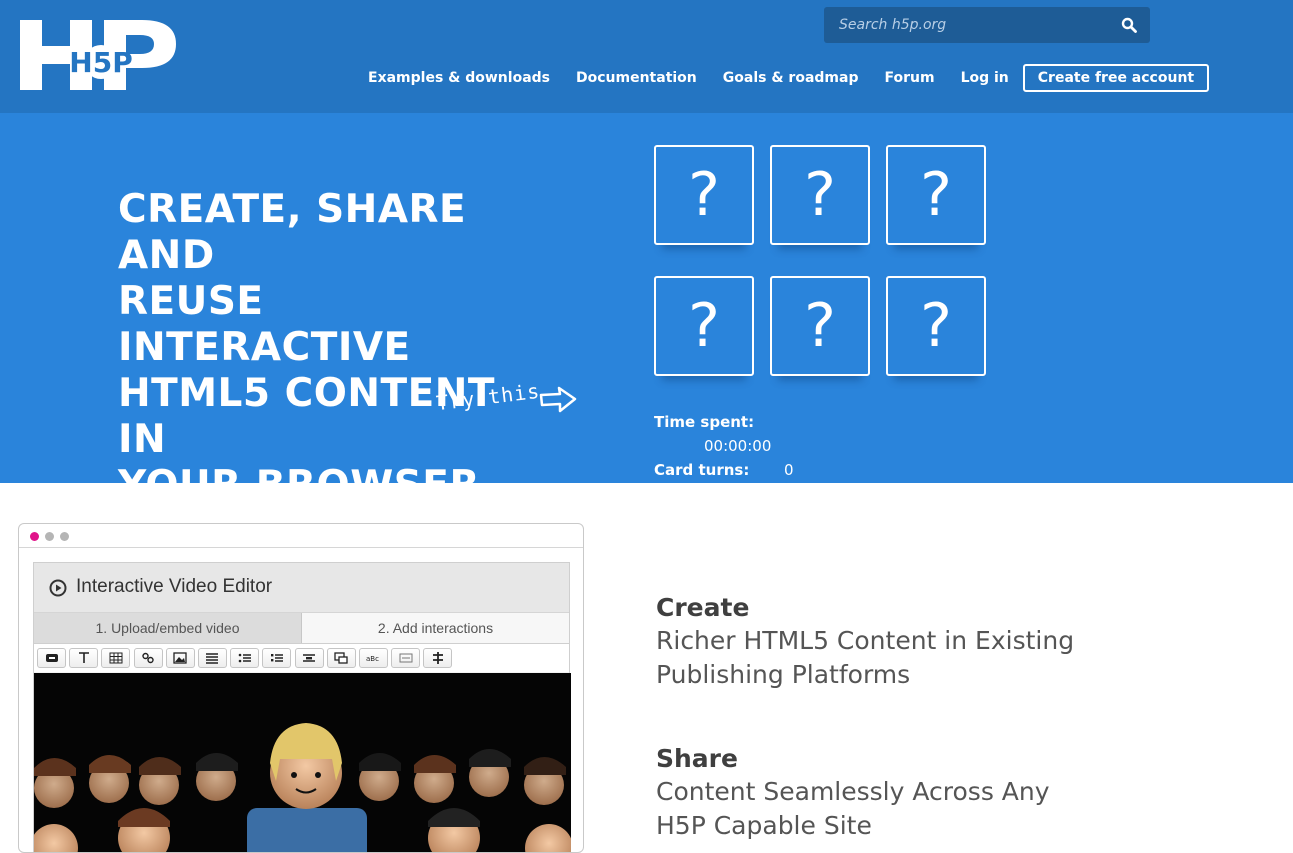 Image resolution: width=1293 pixels, height=853 pixels. Describe the element at coordinates (148, 658) in the screenshot. I see `link-icon` at that location.